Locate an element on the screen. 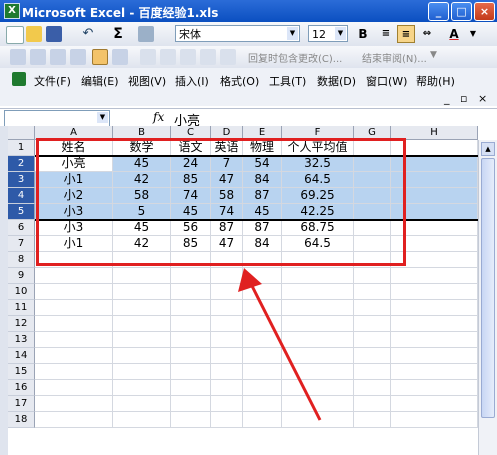 Image resolution: width=497 pixels, height=455 pixels. arrow-head is located at coordinates (250, 280).